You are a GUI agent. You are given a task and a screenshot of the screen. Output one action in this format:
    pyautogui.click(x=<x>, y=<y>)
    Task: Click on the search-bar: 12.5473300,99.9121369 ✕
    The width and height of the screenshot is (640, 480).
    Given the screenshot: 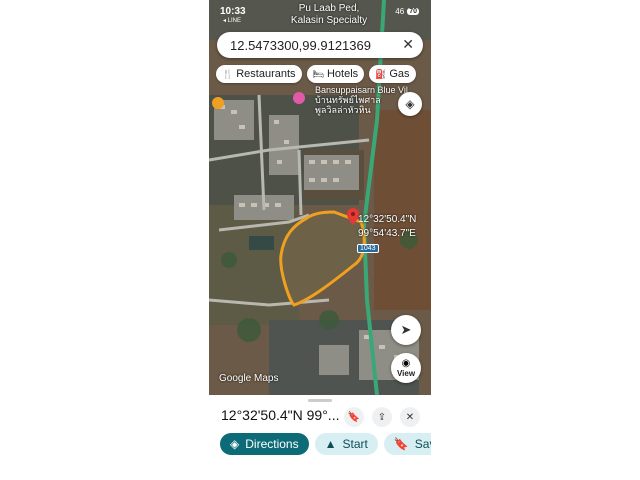 What is the action you would take?
    pyautogui.click(x=320, y=45)
    